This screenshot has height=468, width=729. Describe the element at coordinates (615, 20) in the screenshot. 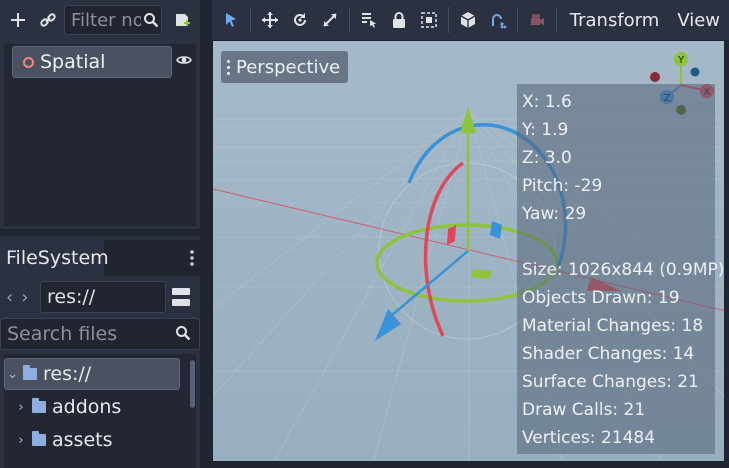

I see `transform-menu: Transform` at that location.